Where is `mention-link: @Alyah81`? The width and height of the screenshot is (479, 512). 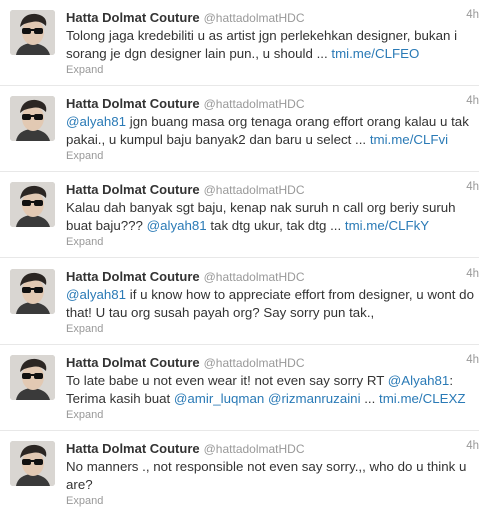 mention-link: @Alyah81 is located at coordinates (419, 380).